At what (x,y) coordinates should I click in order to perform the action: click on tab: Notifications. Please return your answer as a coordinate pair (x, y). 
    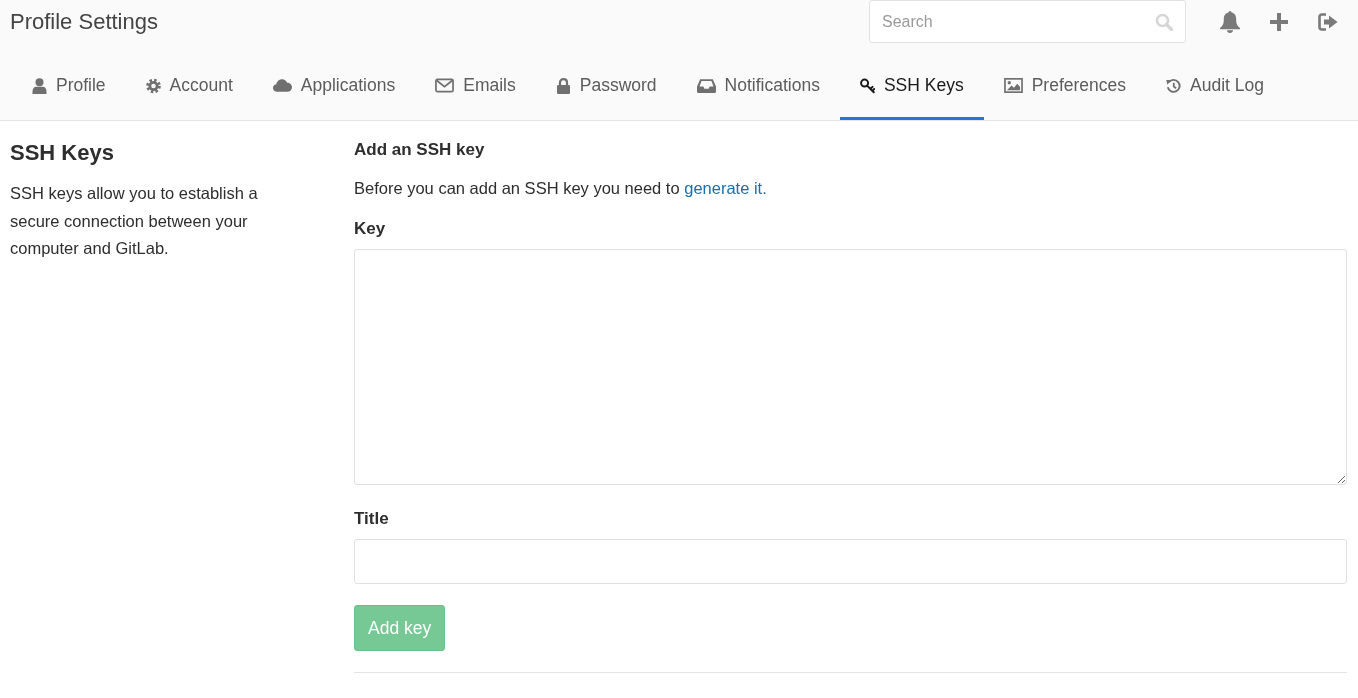
    Looking at the image, I should click on (758, 87).